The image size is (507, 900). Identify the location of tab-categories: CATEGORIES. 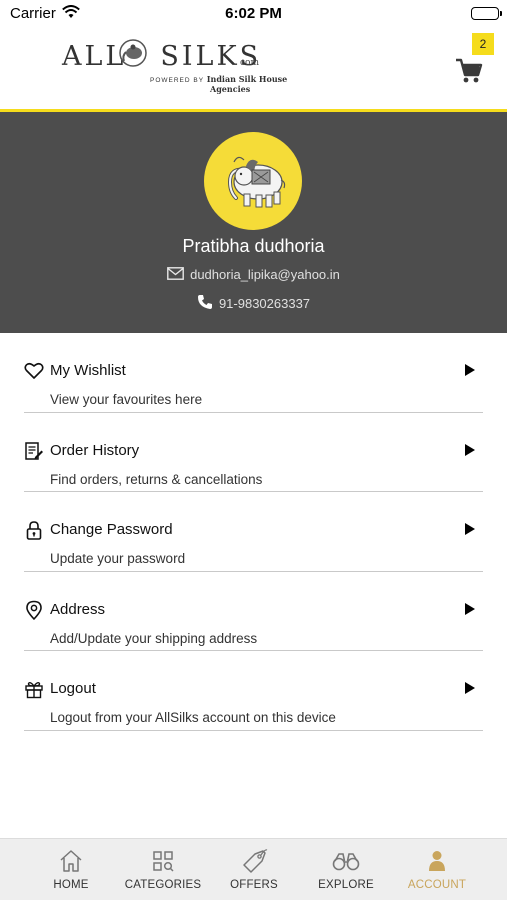
(163, 869).